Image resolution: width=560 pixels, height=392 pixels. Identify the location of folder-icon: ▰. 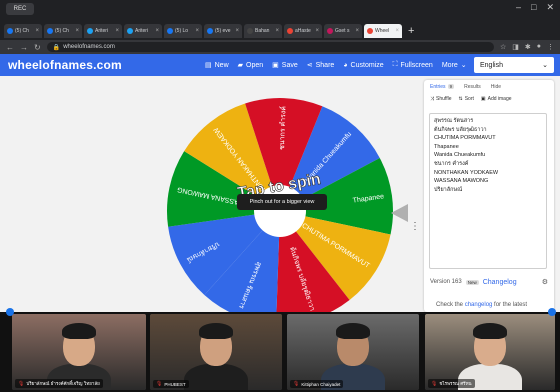
(240, 65).